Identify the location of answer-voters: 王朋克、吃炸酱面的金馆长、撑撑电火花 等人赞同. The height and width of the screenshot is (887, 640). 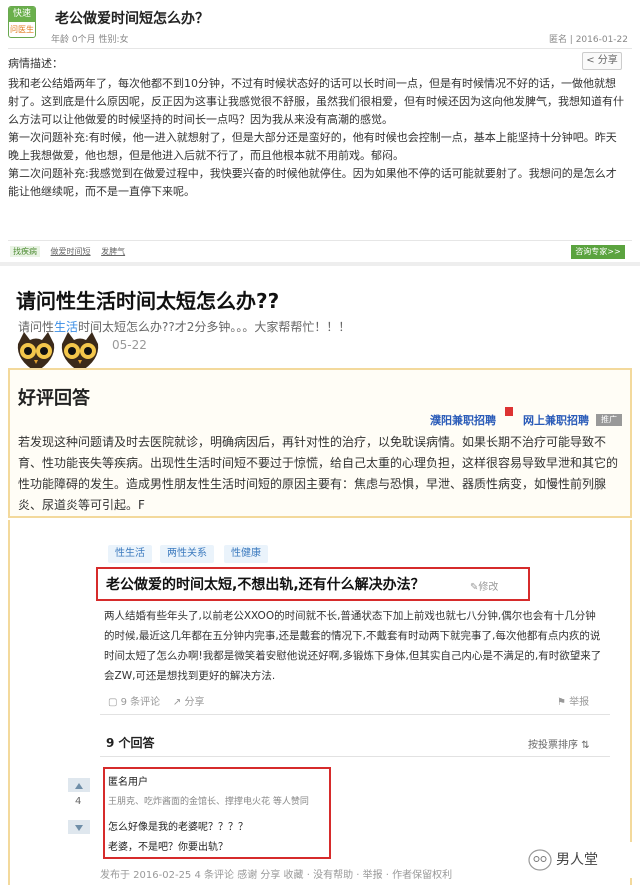
(208, 800).